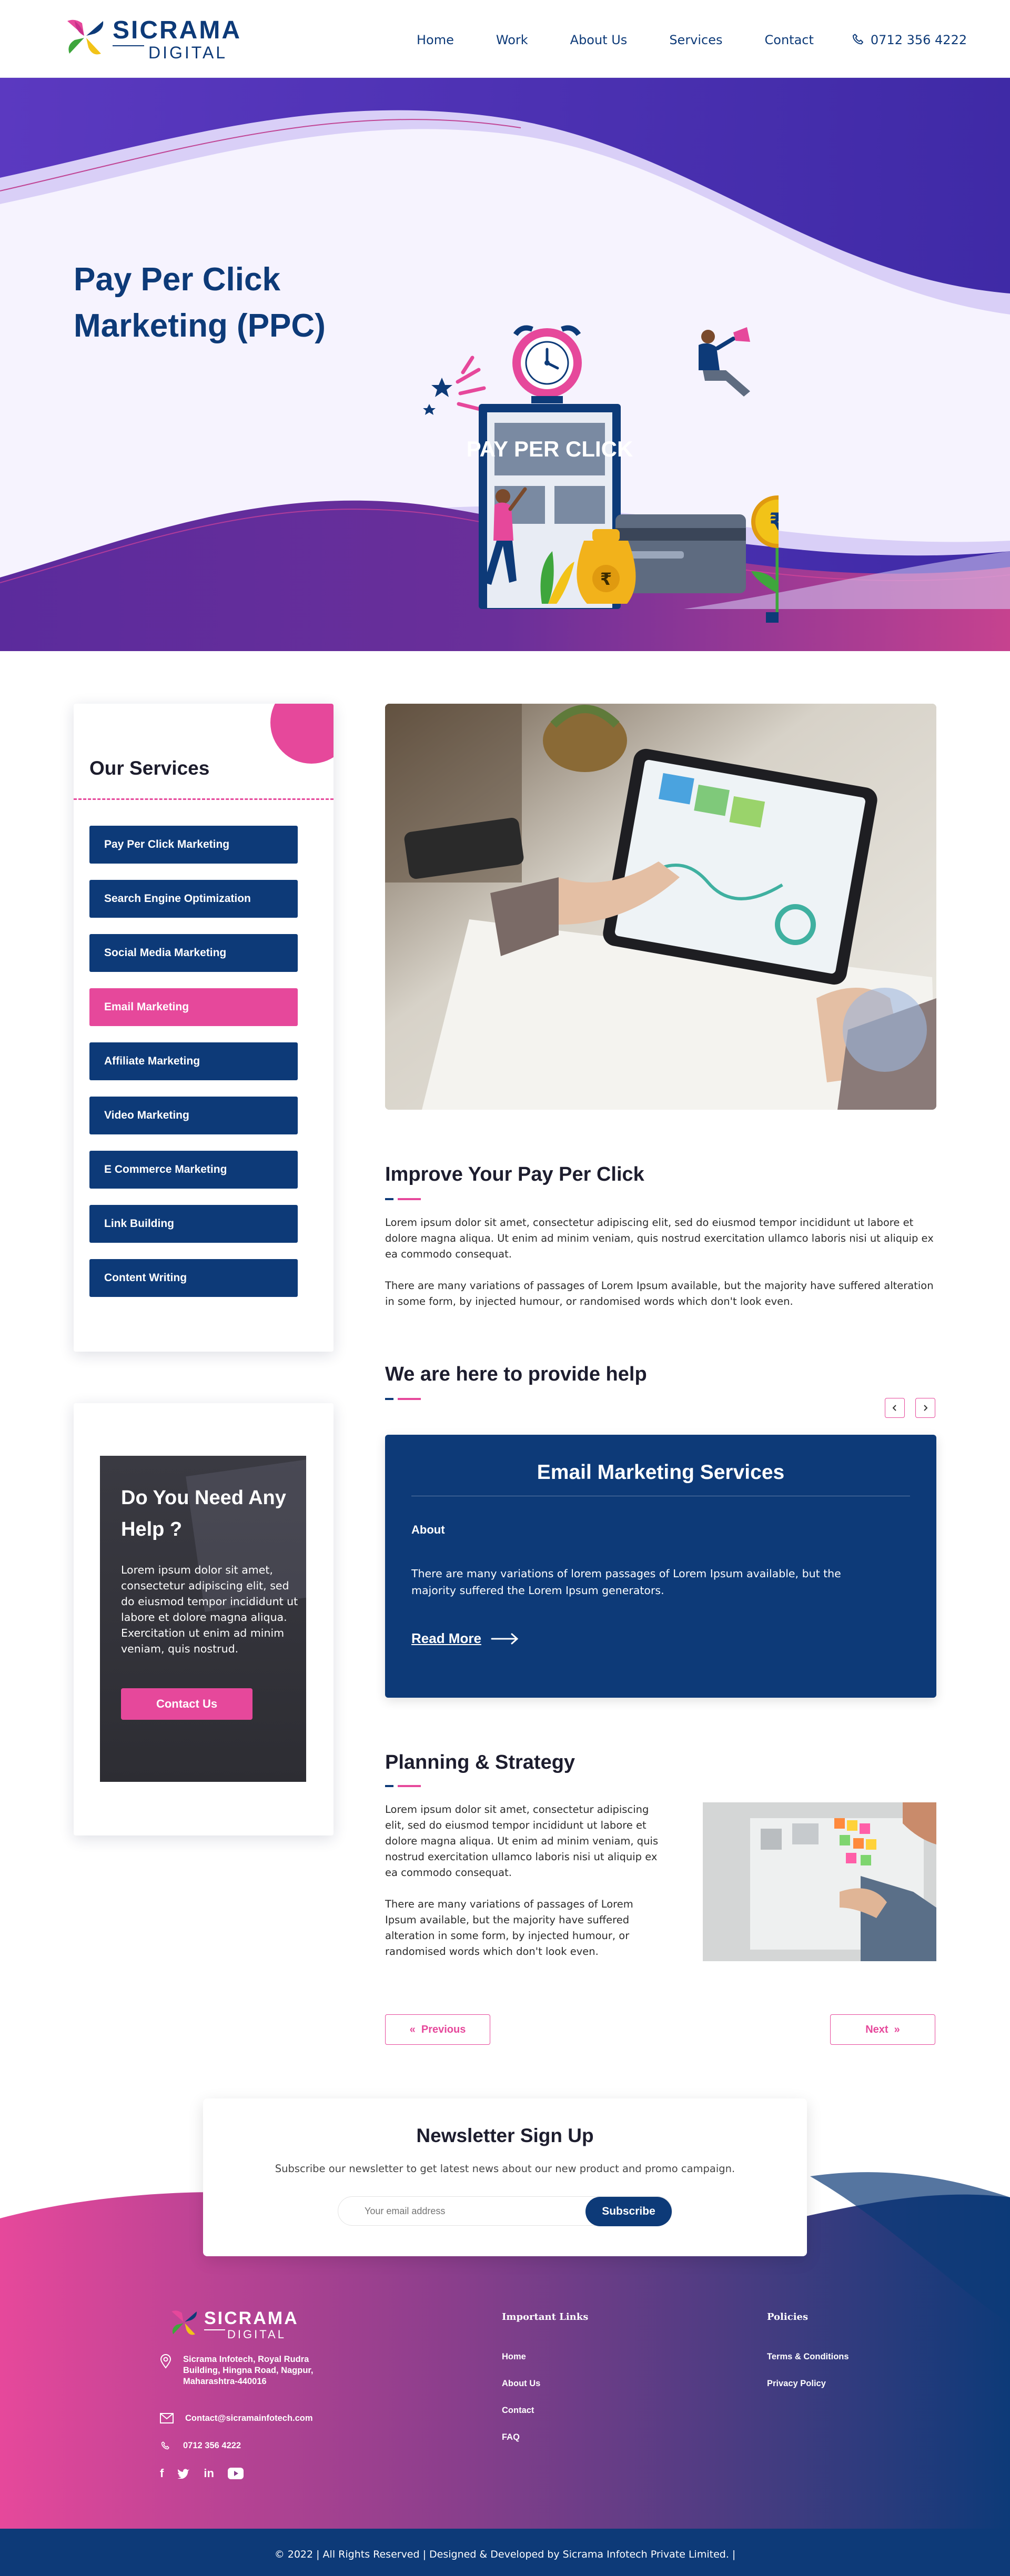 The image size is (1010, 2576). What do you see at coordinates (403, 1199) in the screenshot?
I see `improve-underline` at bounding box center [403, 1199].